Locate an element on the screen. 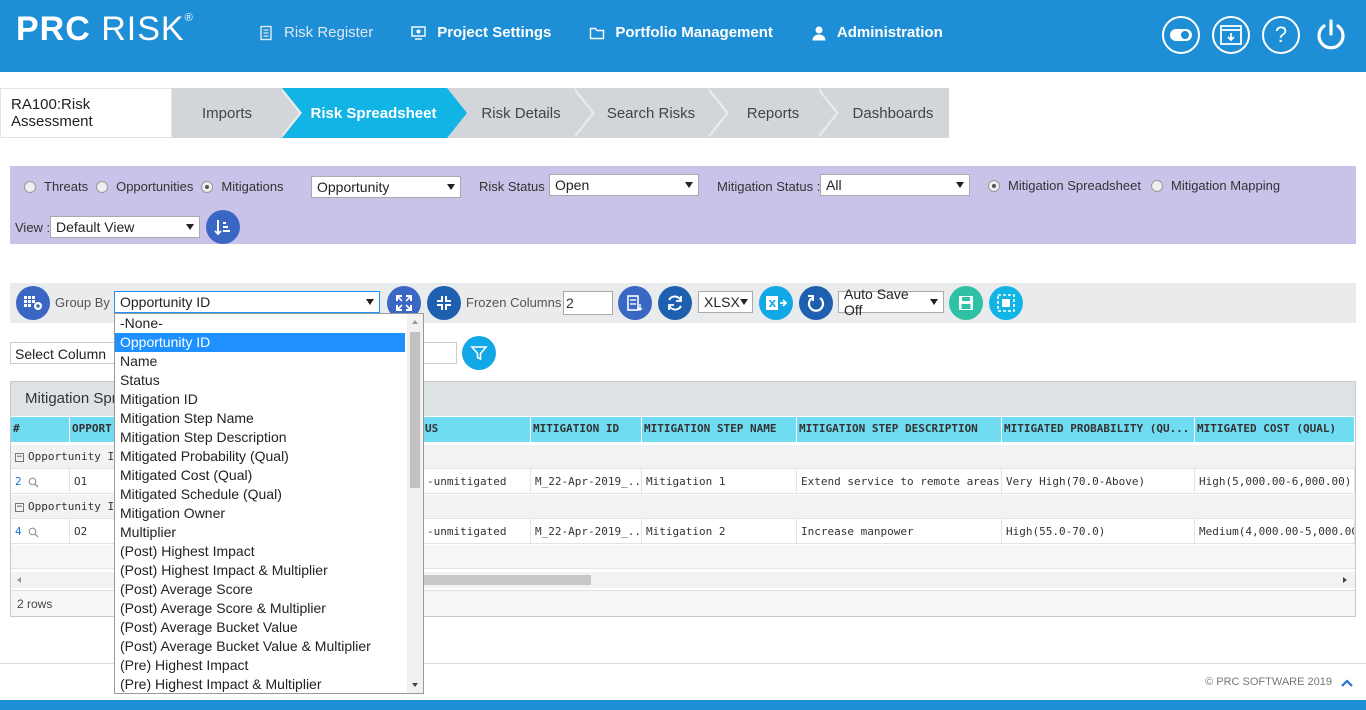 The image size is (1366, 710). export-excel-button: X is located at coordinates (776, 303).